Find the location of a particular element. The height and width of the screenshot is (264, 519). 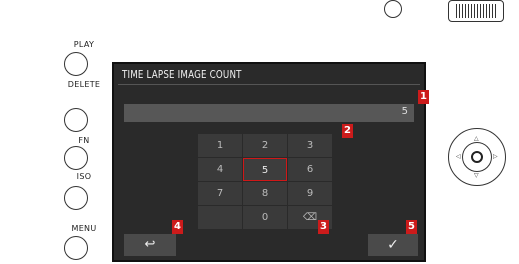

play-button is located at coordinates (76, 64).